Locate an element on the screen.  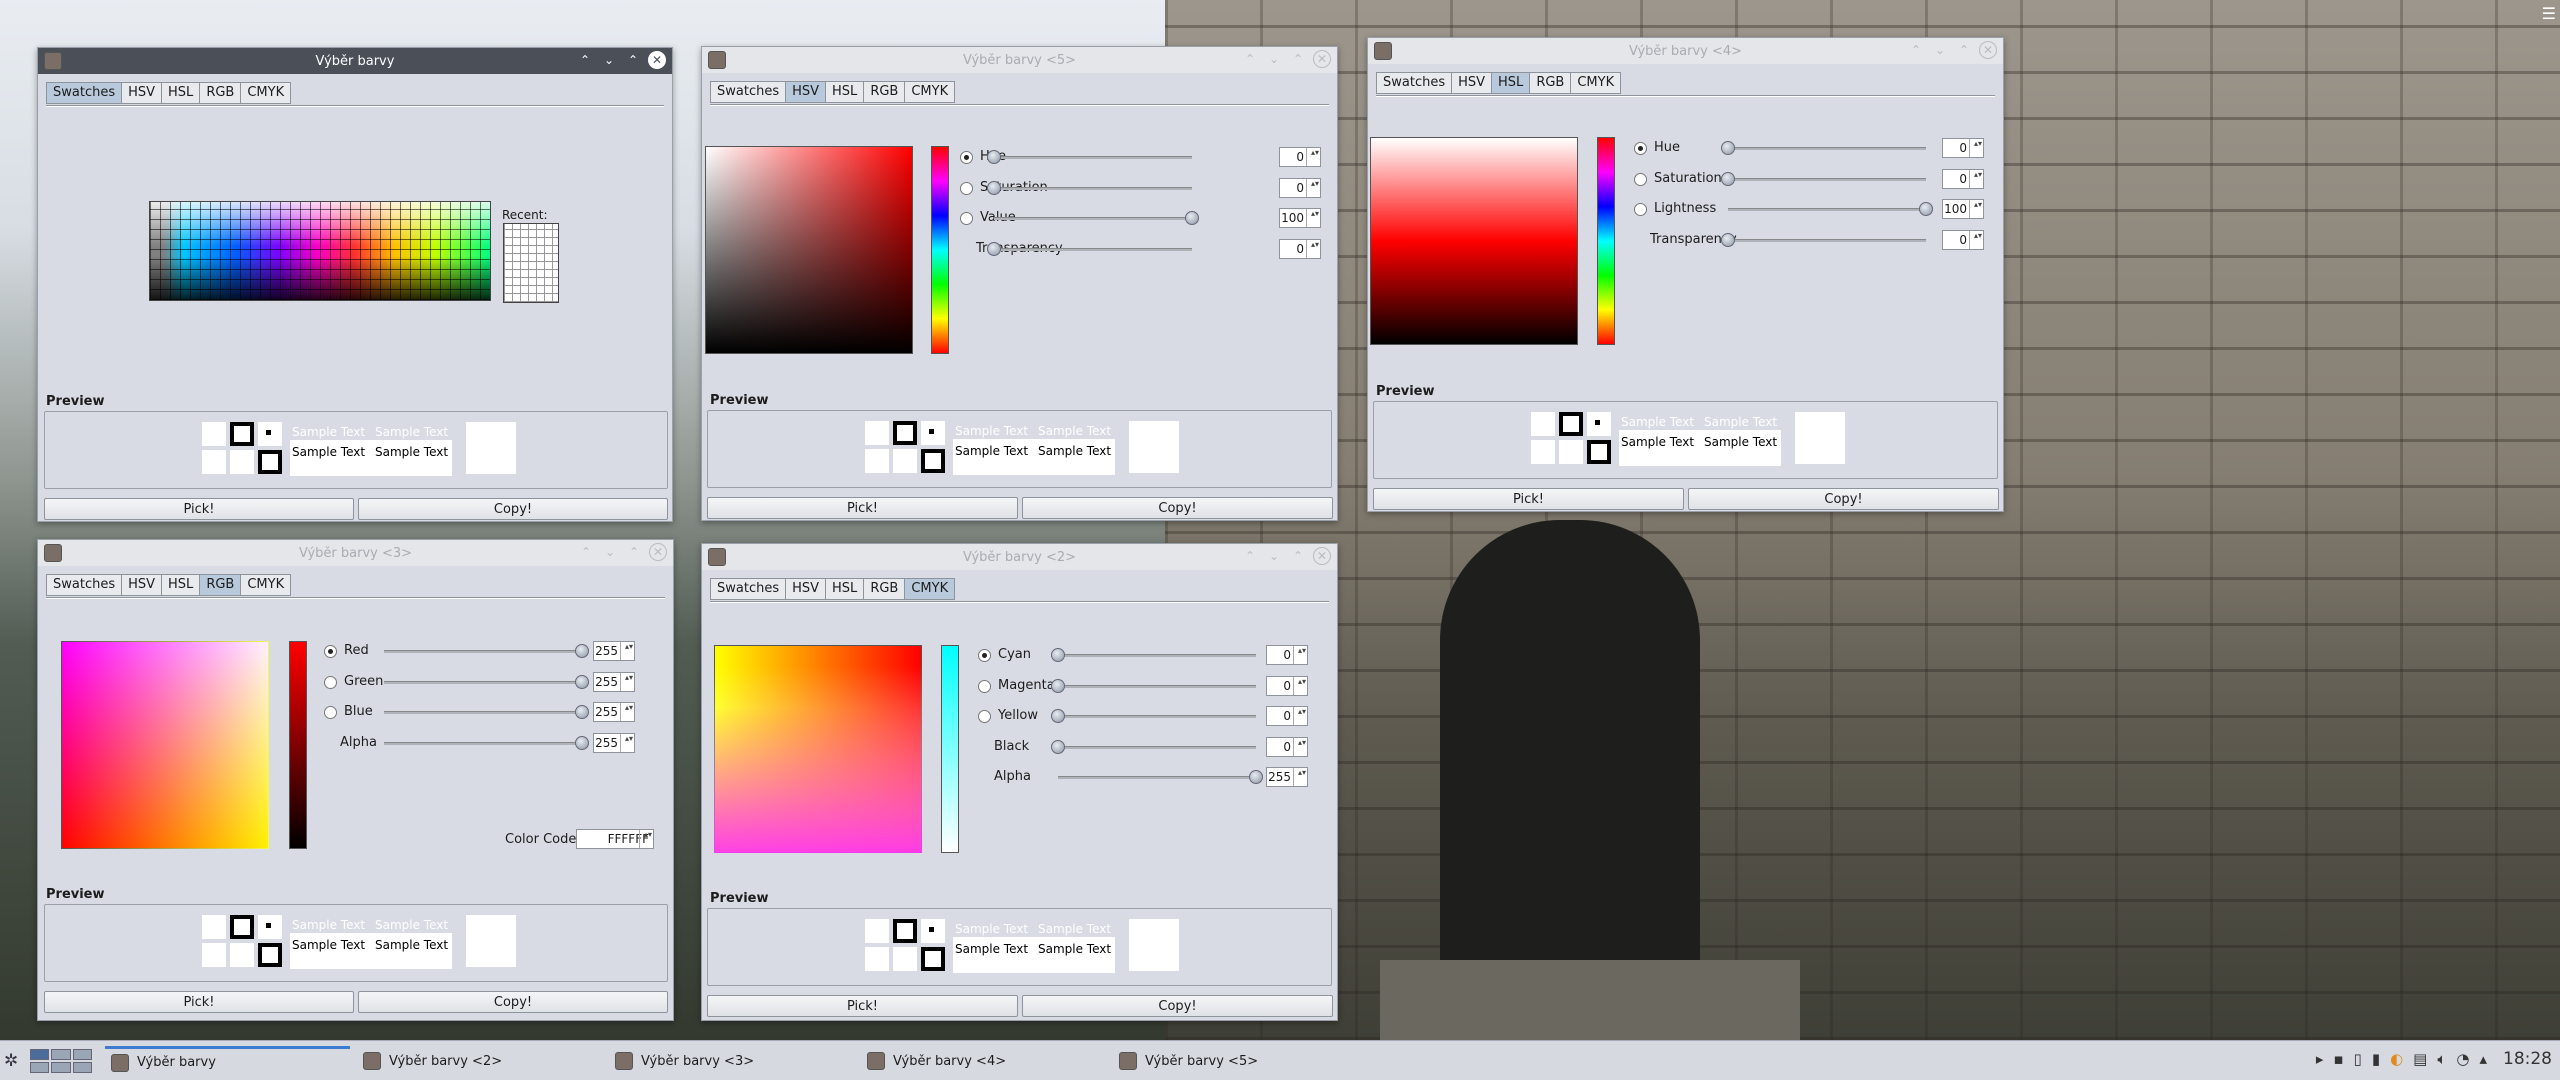
blue-radio is located at coordinates (330, 712).